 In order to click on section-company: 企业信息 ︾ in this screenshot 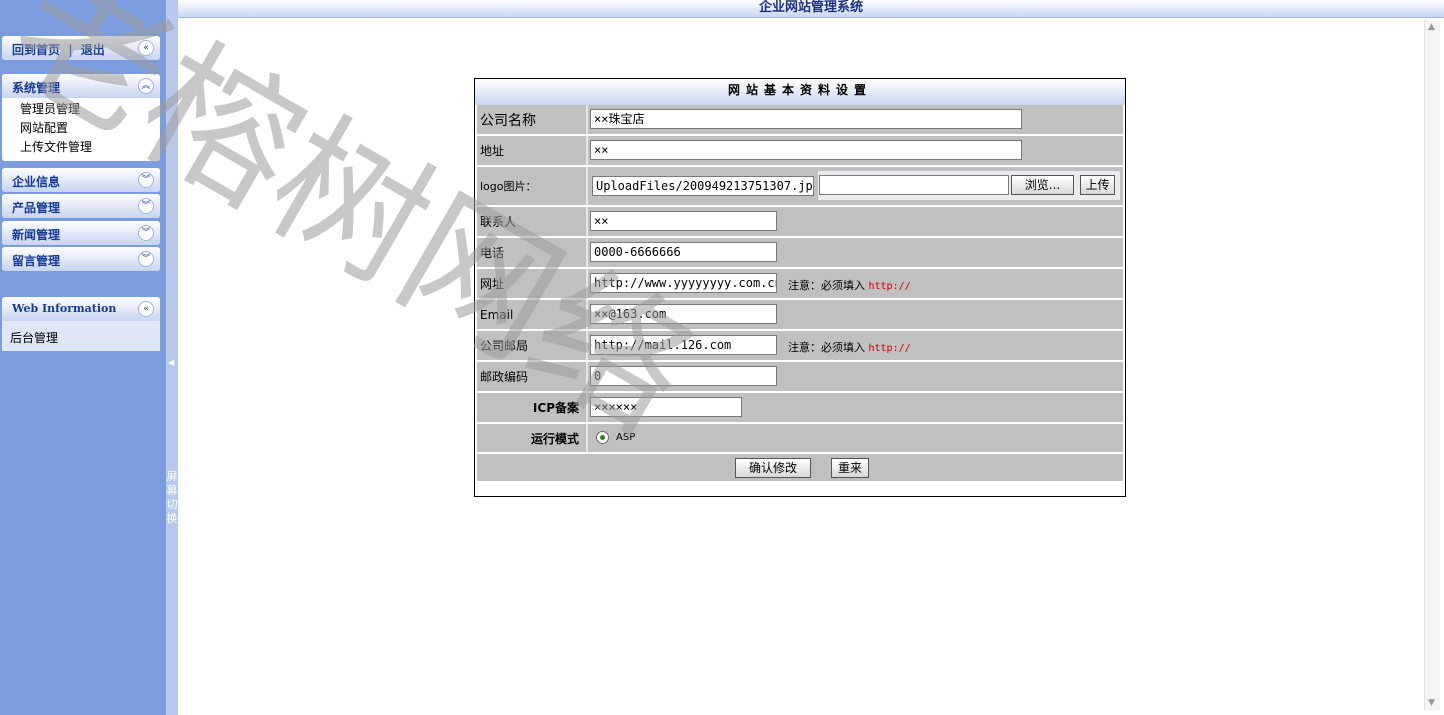, I will do `click(81, 180)`.